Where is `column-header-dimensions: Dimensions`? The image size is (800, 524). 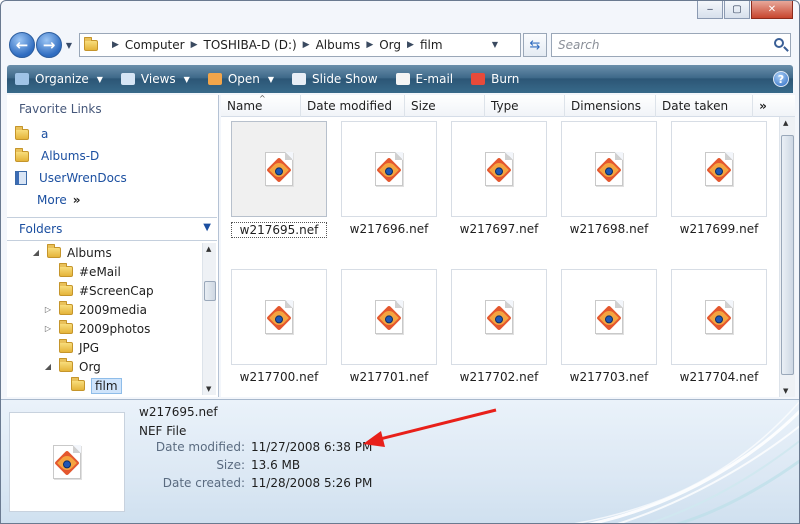
column-header-dimensions: Dimensions is located at coordinates (610, 106).